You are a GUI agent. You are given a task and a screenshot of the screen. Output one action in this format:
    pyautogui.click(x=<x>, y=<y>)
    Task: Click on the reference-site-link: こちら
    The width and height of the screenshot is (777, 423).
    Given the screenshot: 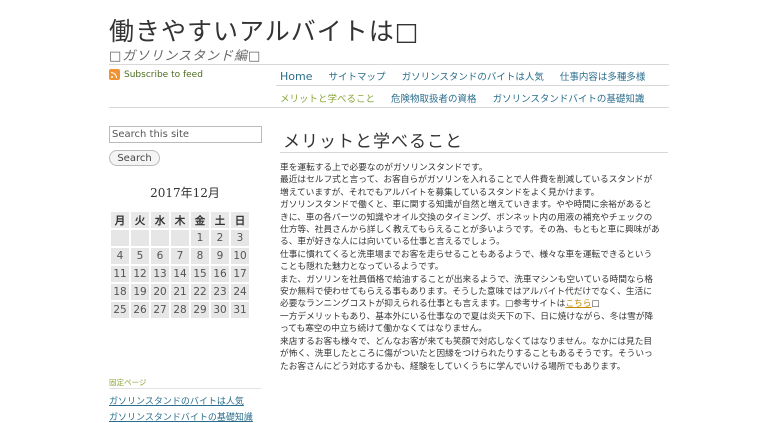 What is the action you would take?
    pyautogui.click(x=578, y=304)
    